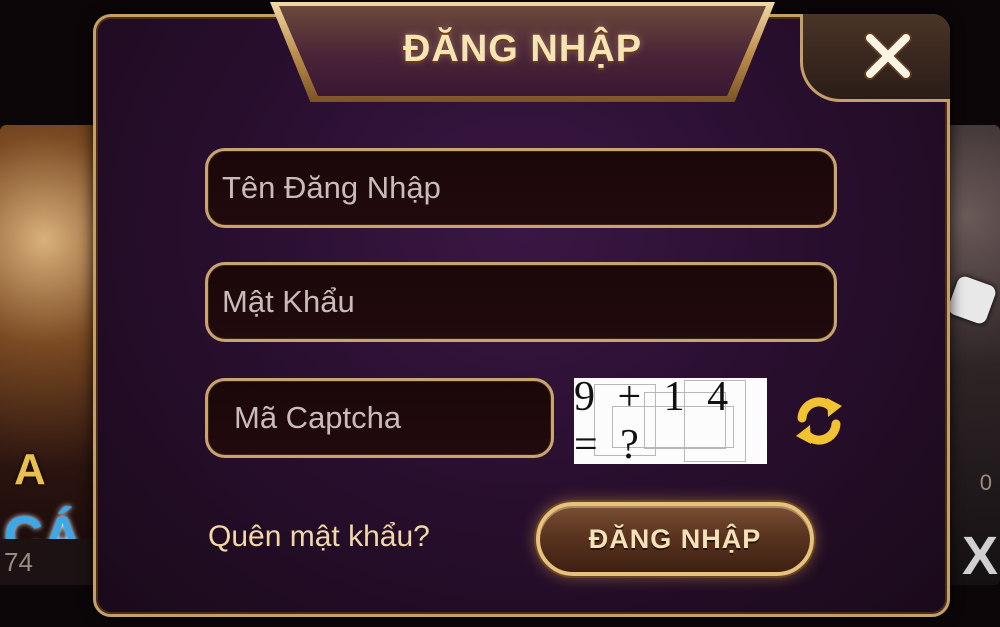 This screenshot has height=627, width=1000. I want to click on forgot-password-link: Quên mật khẩu?, so click(319, 537).